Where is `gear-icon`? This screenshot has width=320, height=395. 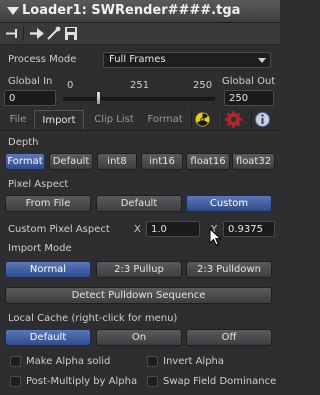
gear-icon is located at coordinates (233, 119).